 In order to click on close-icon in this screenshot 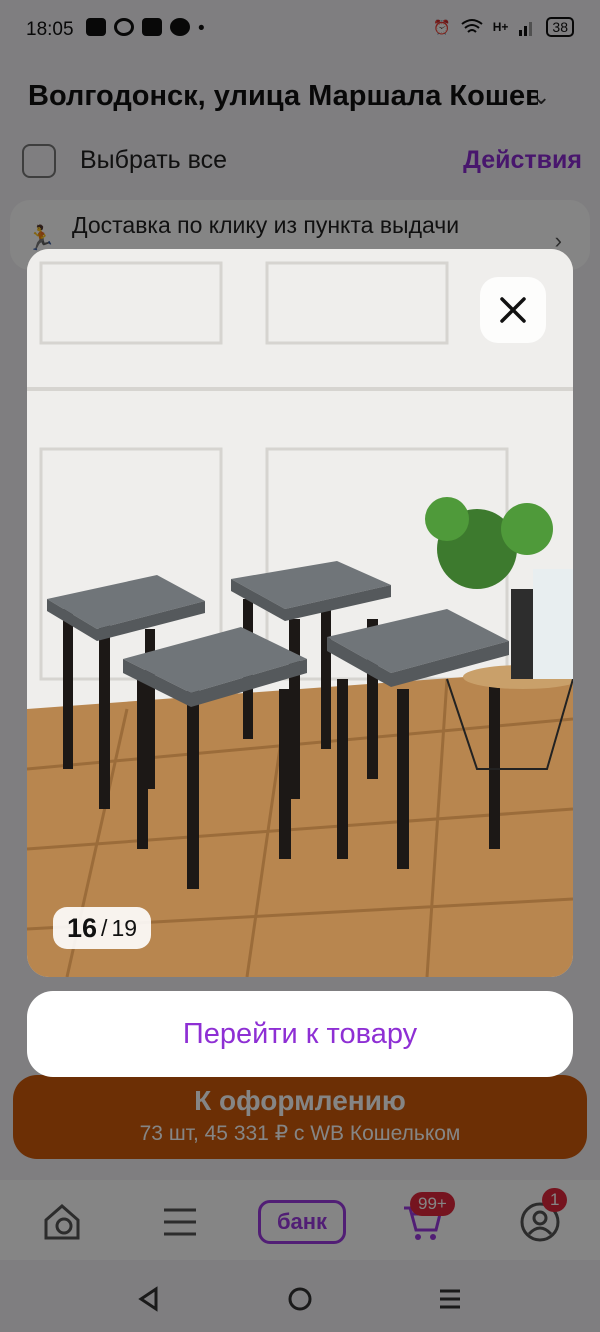, I will do `click(513, 310)`.